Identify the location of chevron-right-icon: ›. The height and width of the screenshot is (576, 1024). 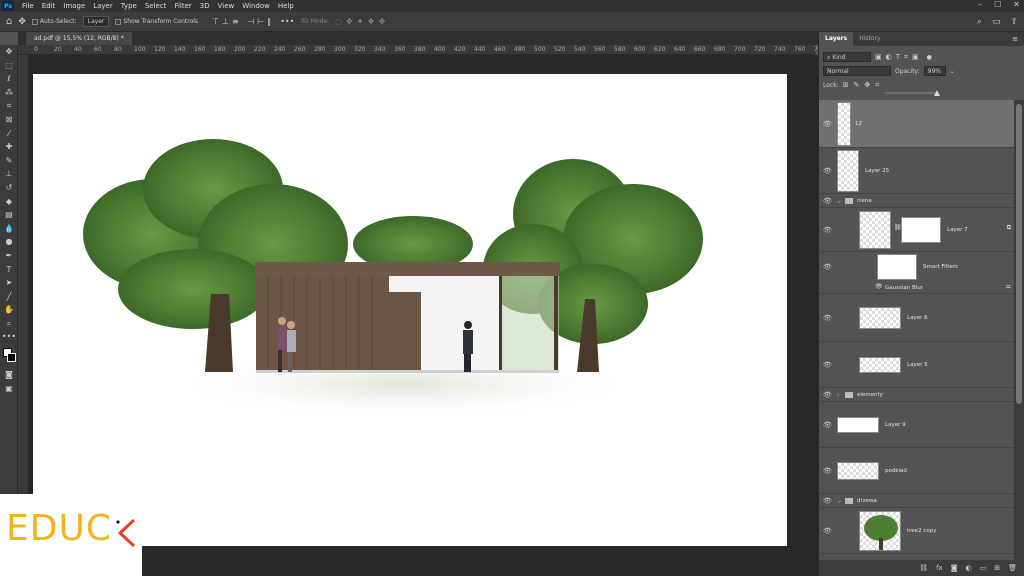
(838, 394).